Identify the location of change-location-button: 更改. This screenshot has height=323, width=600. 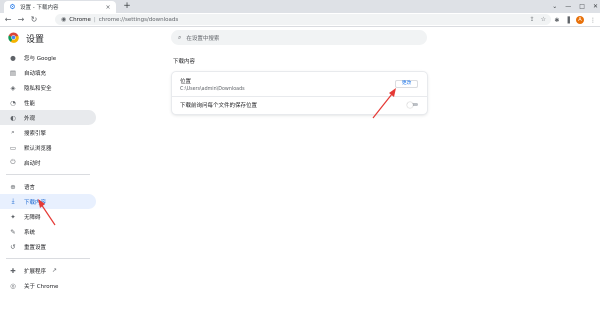
(406, 84).